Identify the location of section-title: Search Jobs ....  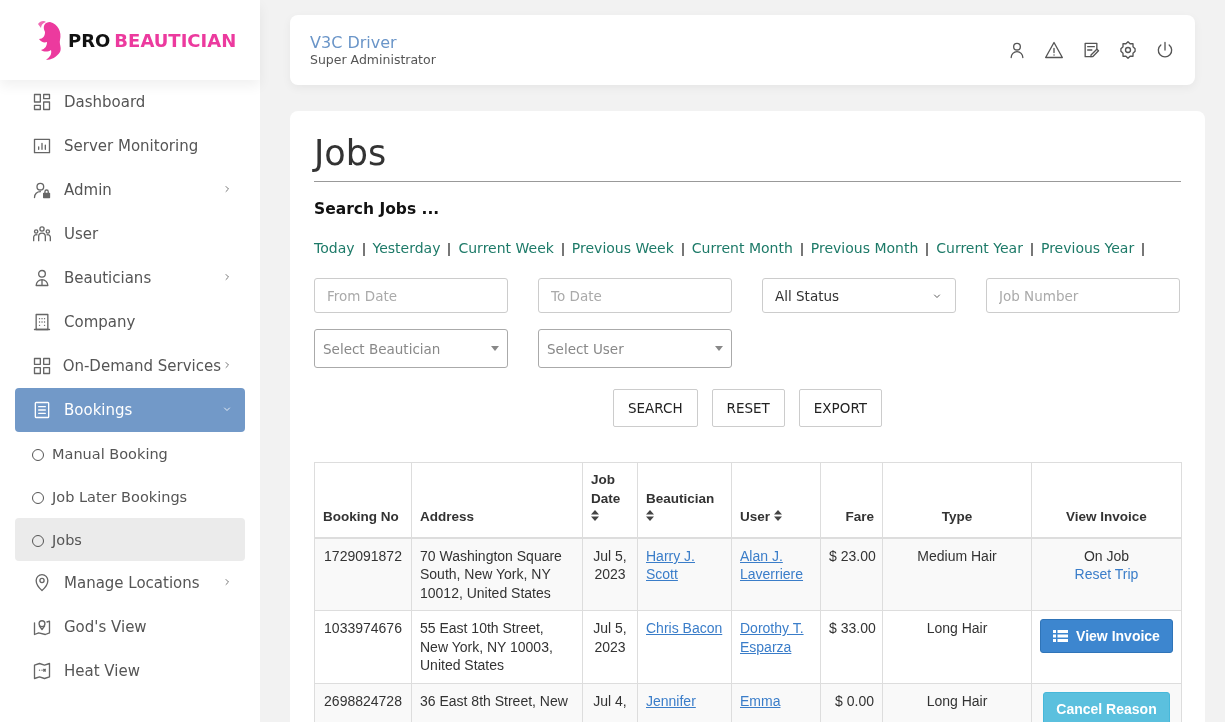
(377, 209).